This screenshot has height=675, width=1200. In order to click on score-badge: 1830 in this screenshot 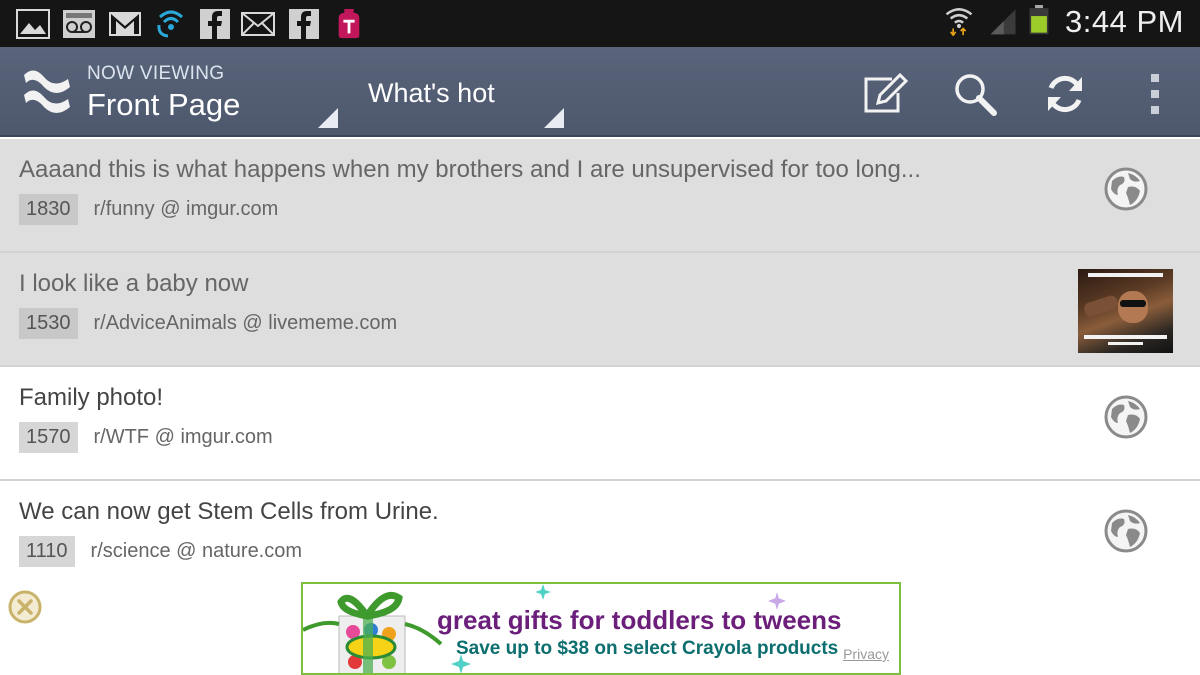, I will do `click(48, 209)`.